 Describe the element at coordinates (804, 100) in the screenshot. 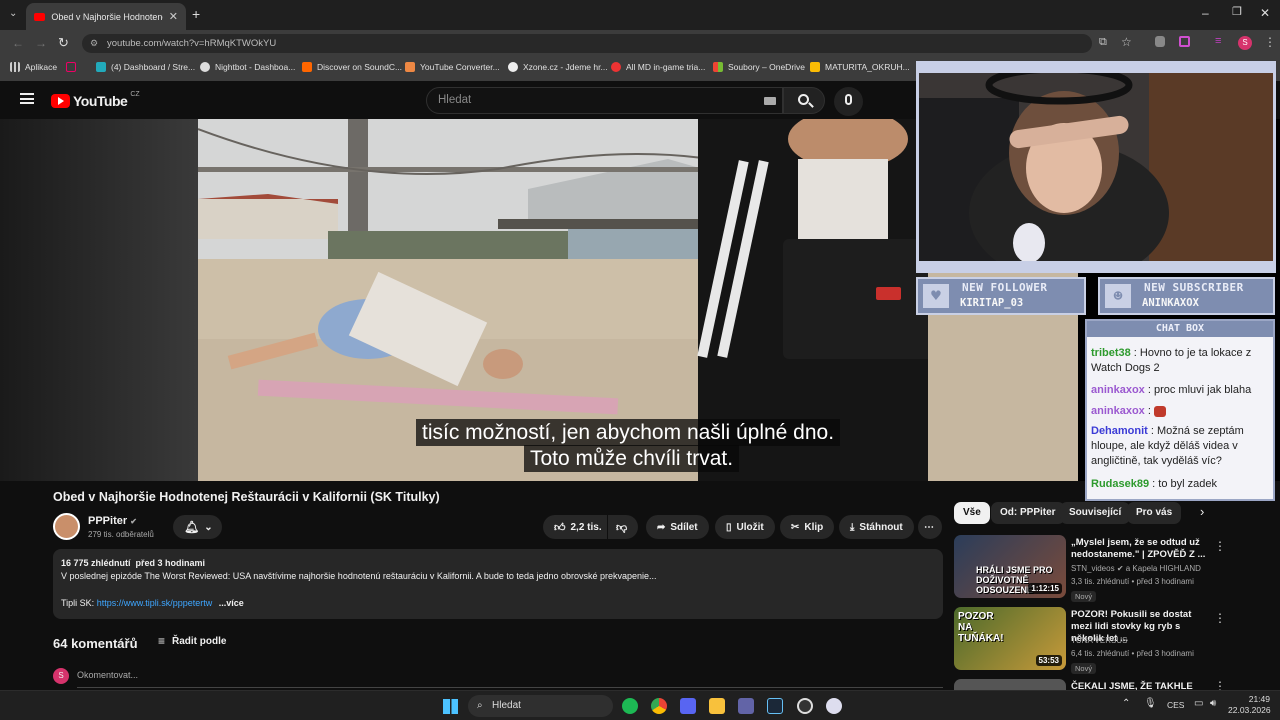

I see `search-button` at that location.